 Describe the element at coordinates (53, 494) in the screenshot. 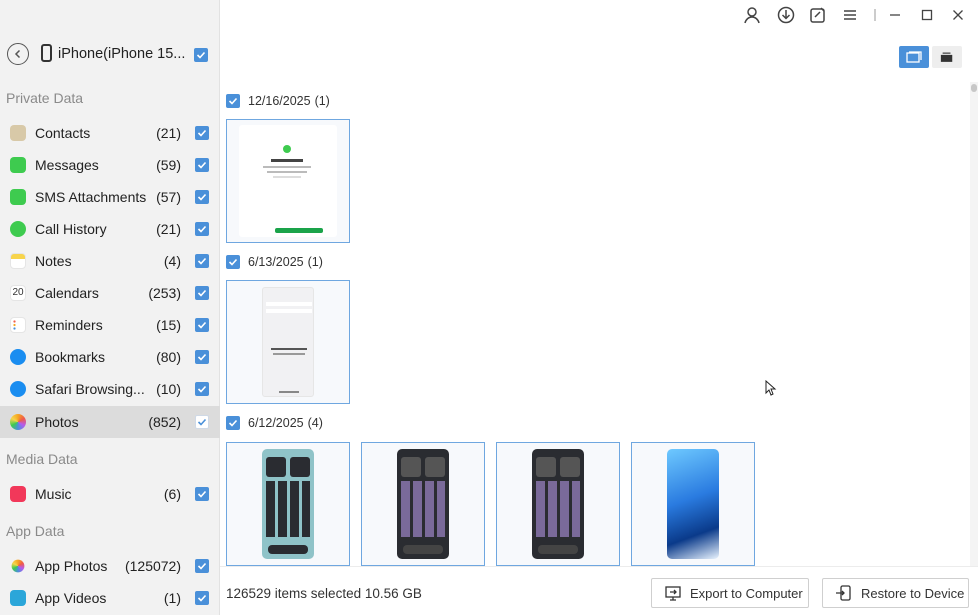

I see `sidebar-item-label: Music` at that location.